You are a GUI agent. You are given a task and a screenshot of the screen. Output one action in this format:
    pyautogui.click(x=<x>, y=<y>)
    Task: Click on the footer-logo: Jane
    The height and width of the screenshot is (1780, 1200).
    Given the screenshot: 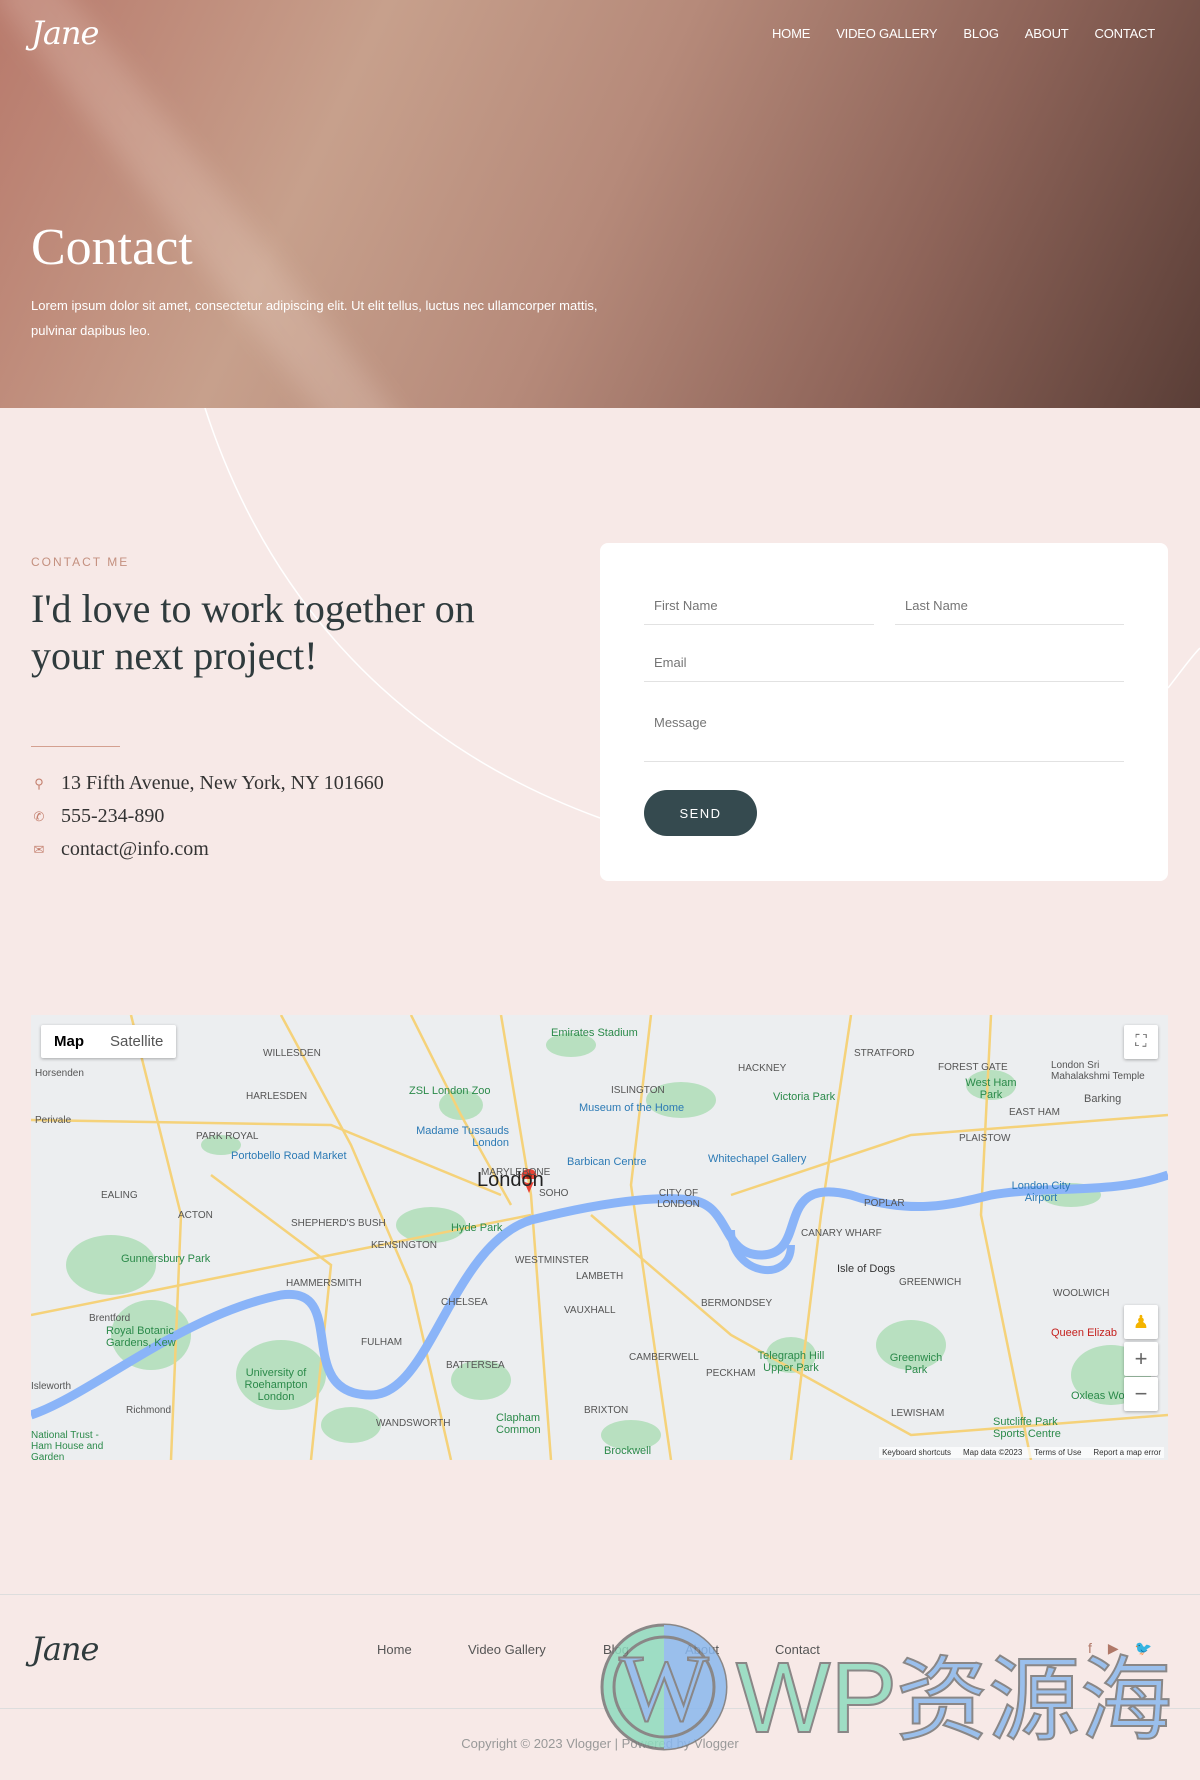 What is the action you would take?
    pyautogui.click(x=65, y=1649)
    